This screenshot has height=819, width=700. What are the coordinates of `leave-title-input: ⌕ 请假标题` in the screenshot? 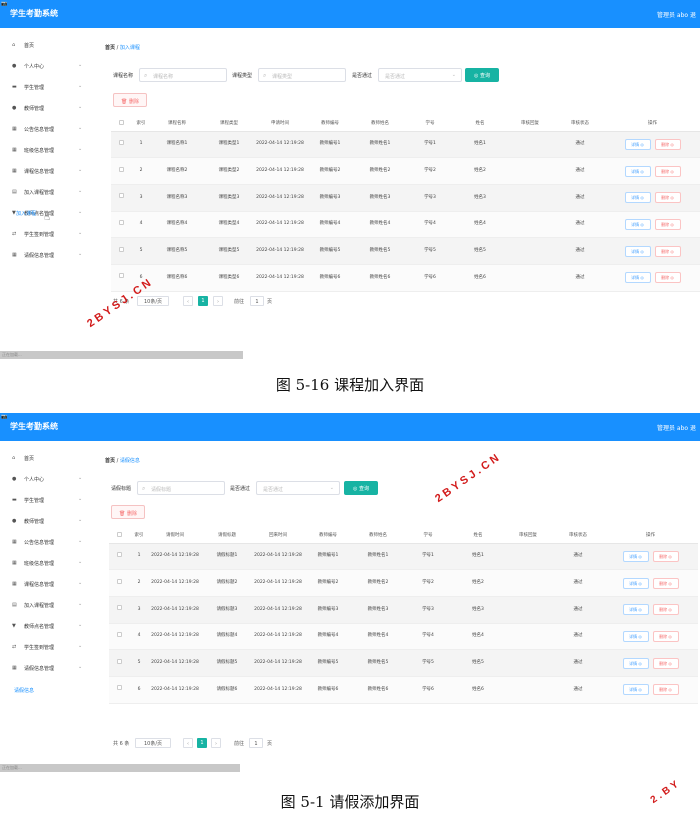 It's located at (181, 488).